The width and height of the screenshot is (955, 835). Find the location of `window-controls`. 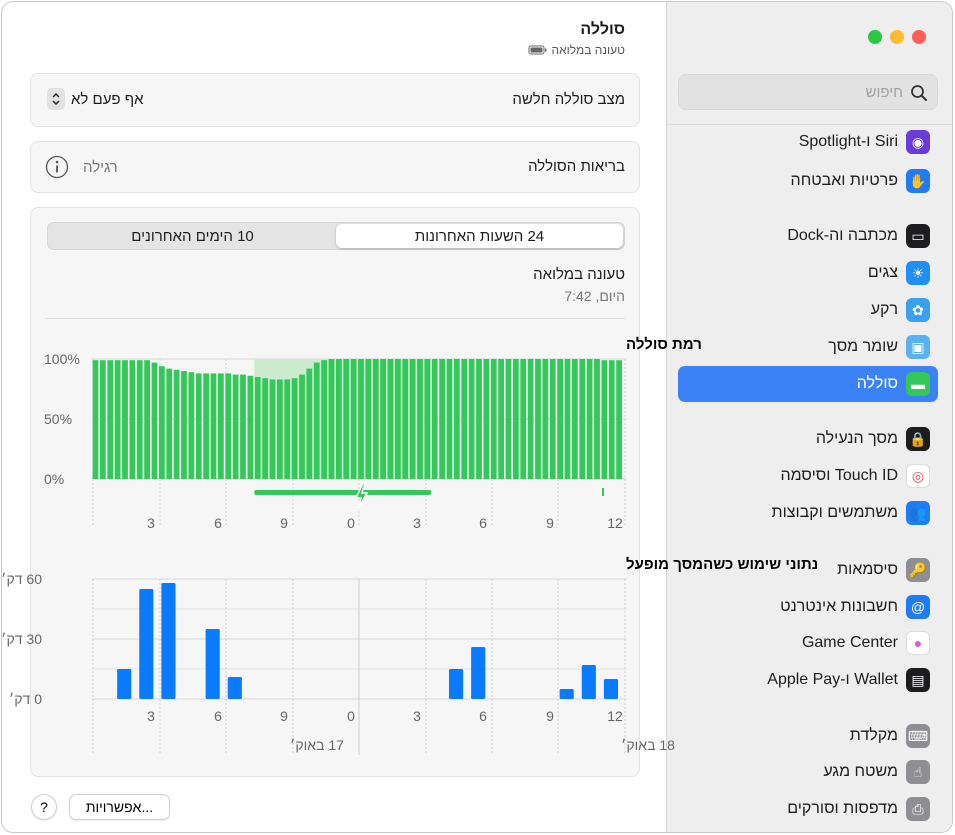

window-controls is located at coordinates (897, 37).